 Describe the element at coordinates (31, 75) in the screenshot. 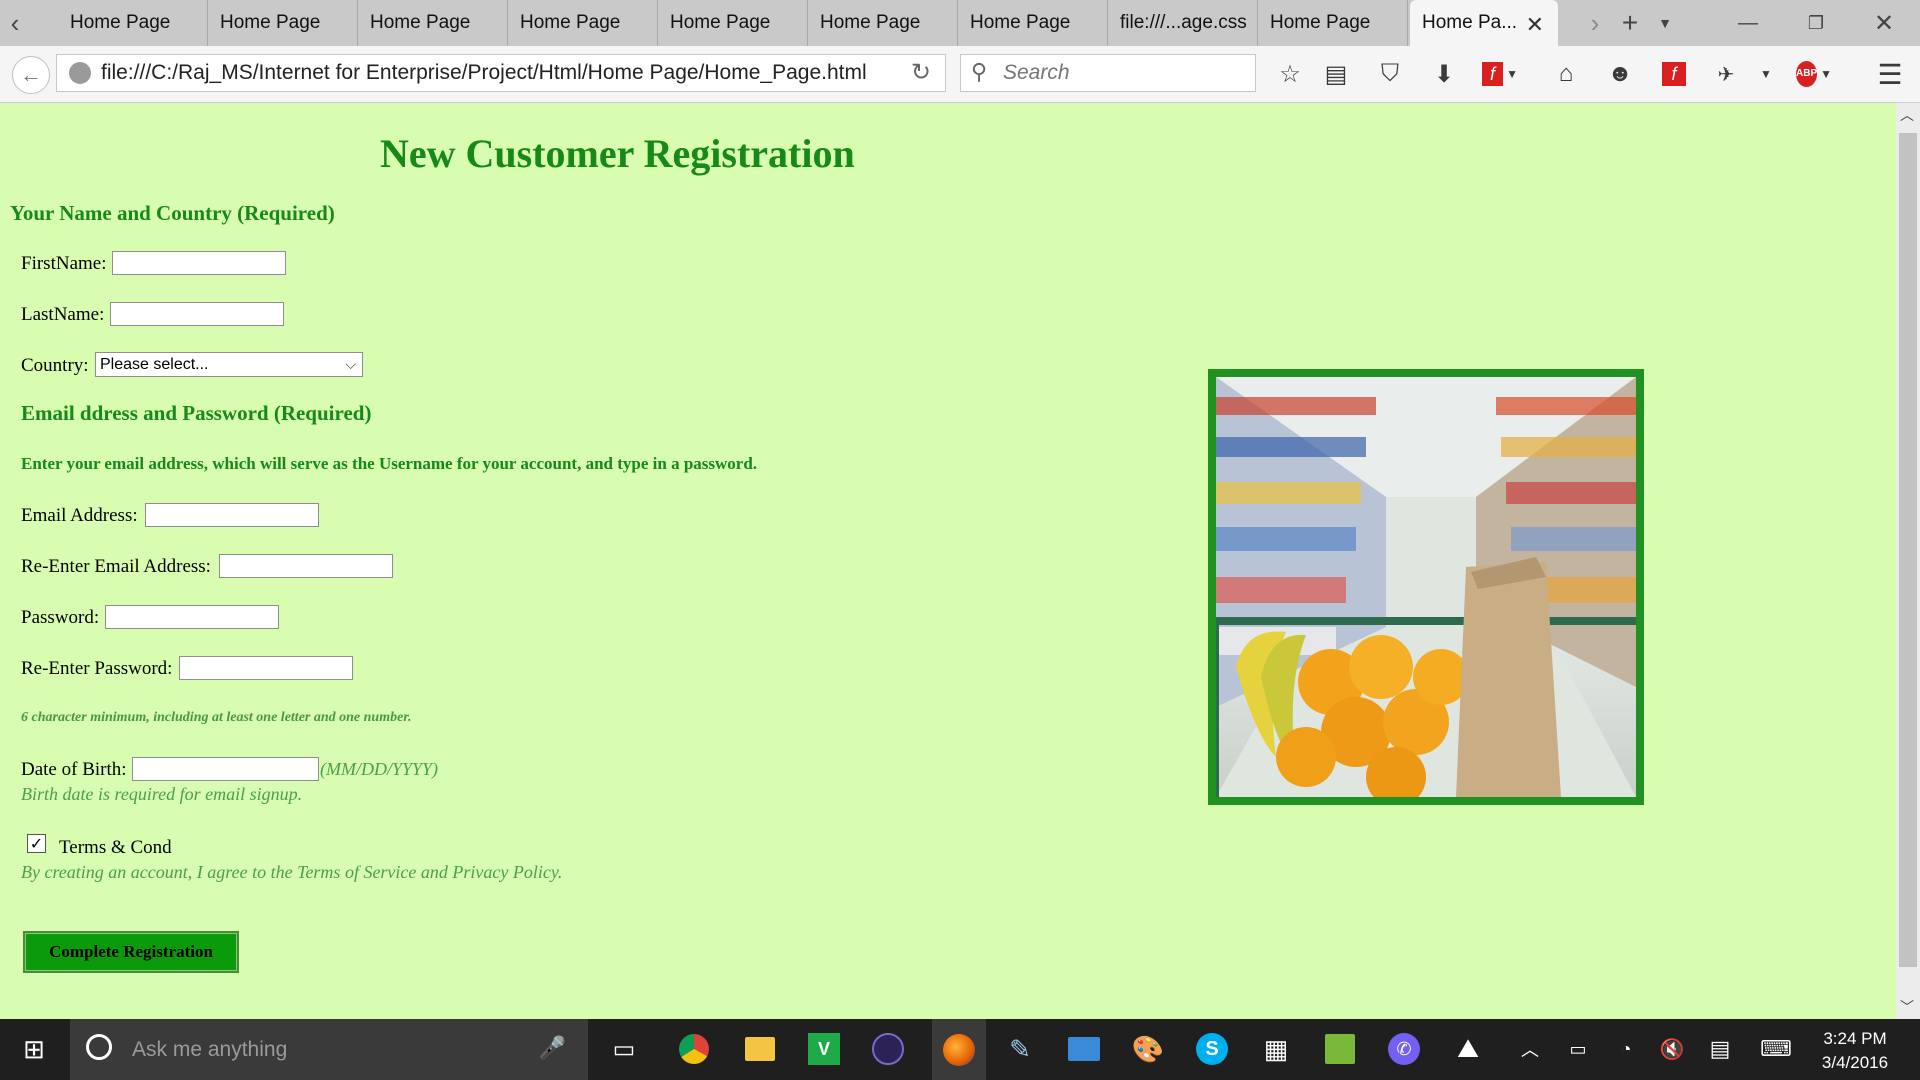

I see `back-button: ←` at that location.